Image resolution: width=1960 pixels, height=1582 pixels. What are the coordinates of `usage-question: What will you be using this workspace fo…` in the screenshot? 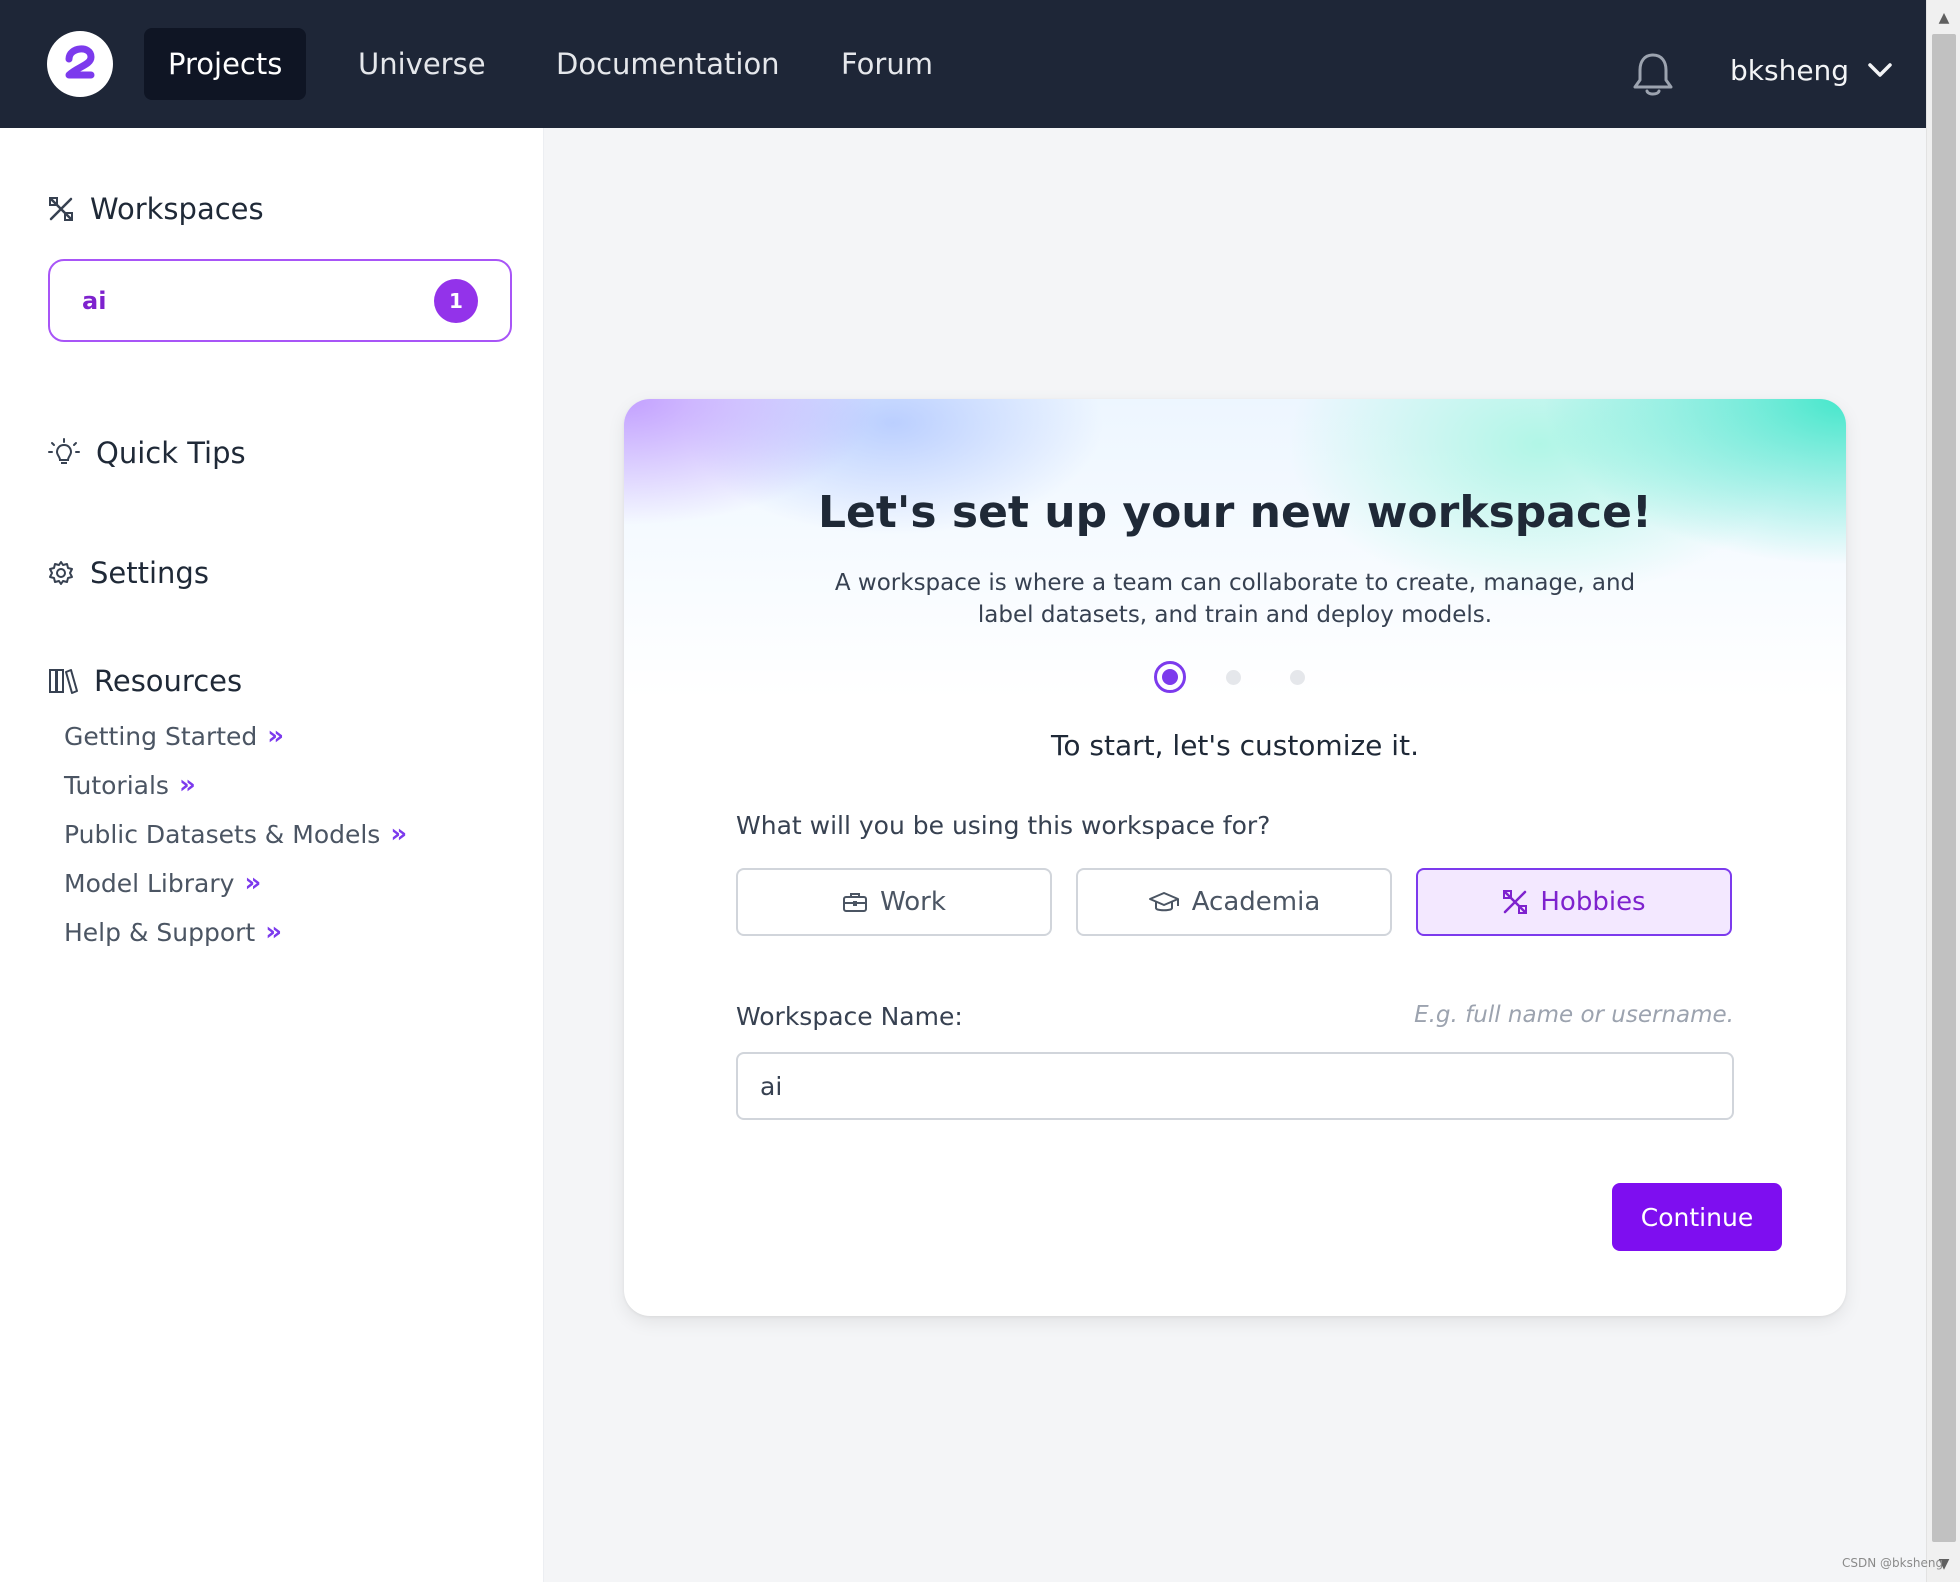 It's located at (1003, 825).